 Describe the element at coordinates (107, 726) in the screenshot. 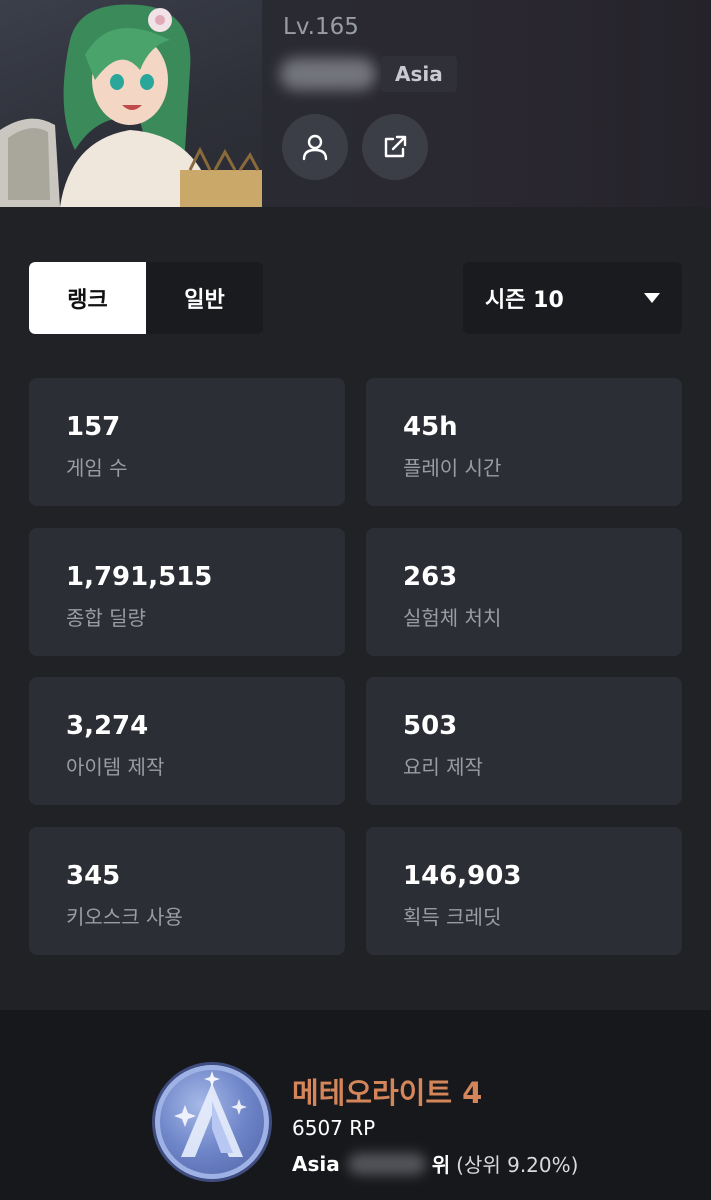

I see `stat-value: 3,274` at that location.